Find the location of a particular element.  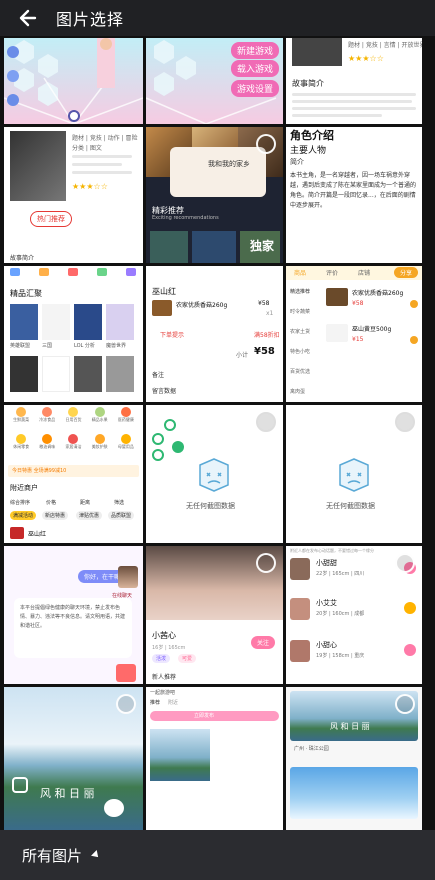

section-title: 附近商户 is located at coordinates (24, 488).